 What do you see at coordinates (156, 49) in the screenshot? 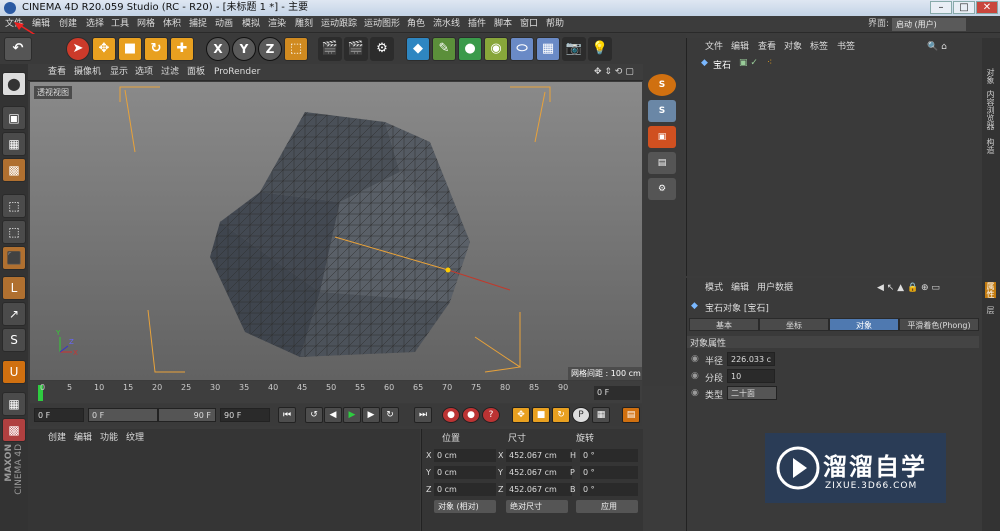
I see `rotate-icon: ↻` at bounding box center [156, 49].